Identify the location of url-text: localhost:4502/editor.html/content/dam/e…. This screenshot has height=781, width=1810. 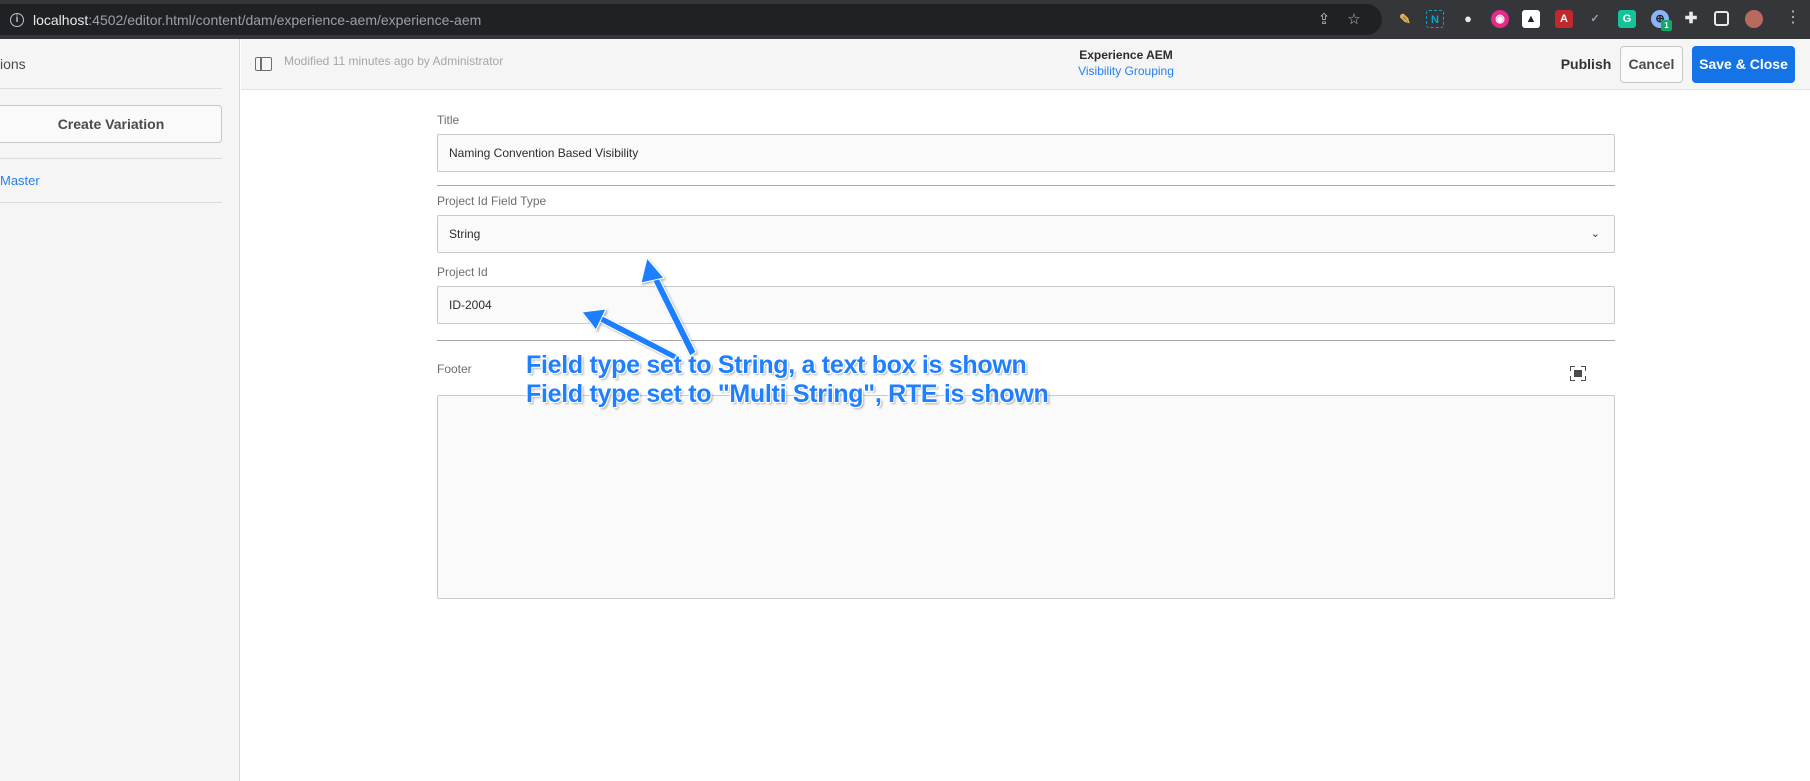
(257, 20).